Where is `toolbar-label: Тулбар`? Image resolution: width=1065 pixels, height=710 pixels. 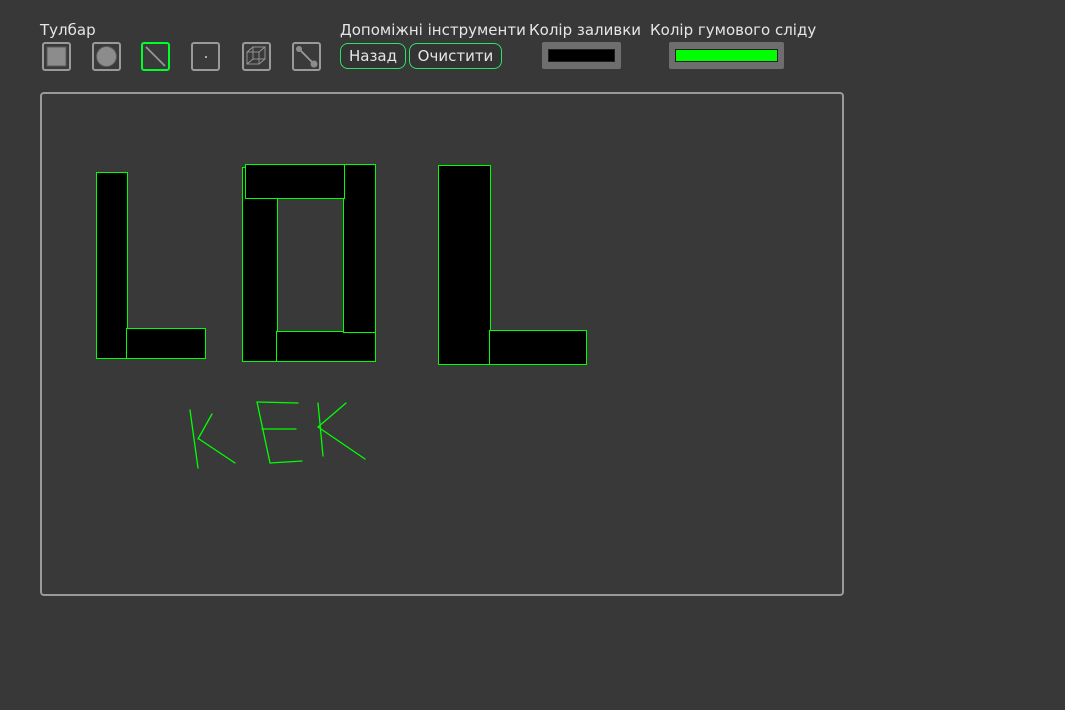 toolbar-label: Тулбар is located at coordinates (68, 30).